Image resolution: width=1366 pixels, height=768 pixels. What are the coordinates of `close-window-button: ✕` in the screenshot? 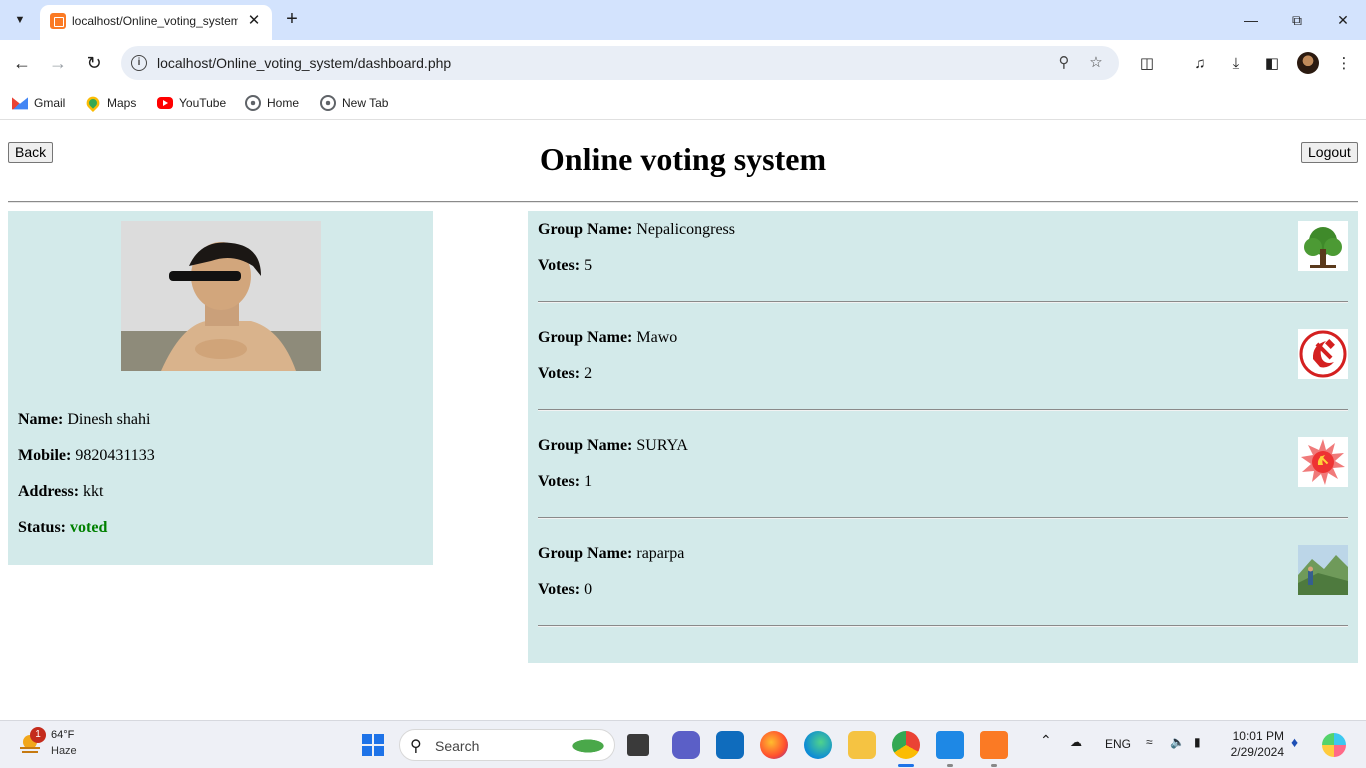 It's located at (1343, 20).